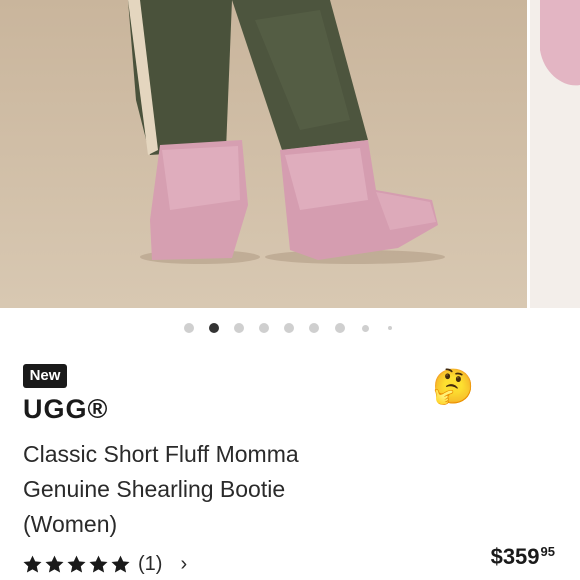 The height and width of the screenshot is (580, 580). Describe the element at coordinates (150, 564) in the screenshot. I see `review-count: (1)` at that location.